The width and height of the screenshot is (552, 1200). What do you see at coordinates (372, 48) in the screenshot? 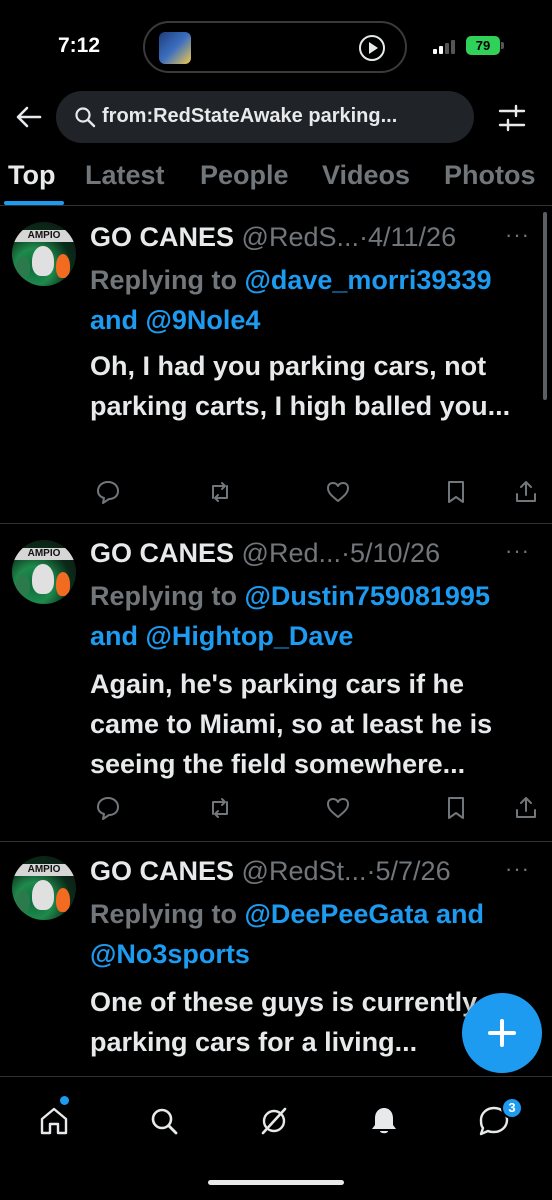
I see `play-icon` at bounding box center [372, 48].